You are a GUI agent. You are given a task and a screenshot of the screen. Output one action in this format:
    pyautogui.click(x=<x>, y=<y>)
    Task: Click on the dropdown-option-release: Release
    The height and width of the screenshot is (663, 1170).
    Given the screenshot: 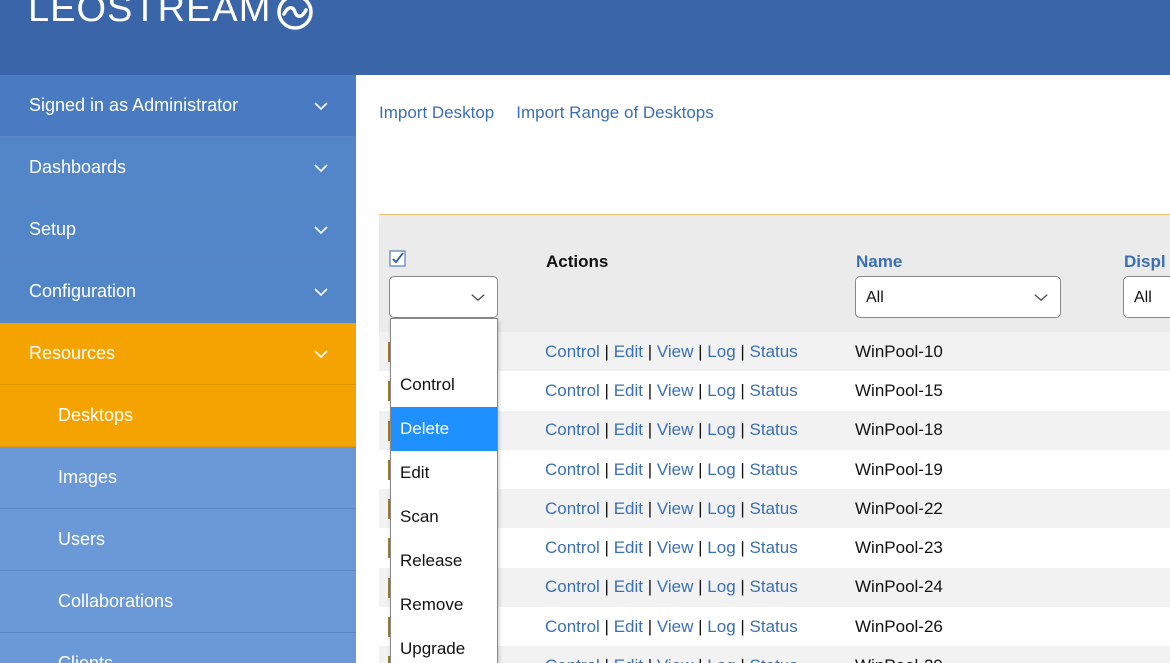 What is the action you would take?
    pyautogui.click(x=444, y=561)
    